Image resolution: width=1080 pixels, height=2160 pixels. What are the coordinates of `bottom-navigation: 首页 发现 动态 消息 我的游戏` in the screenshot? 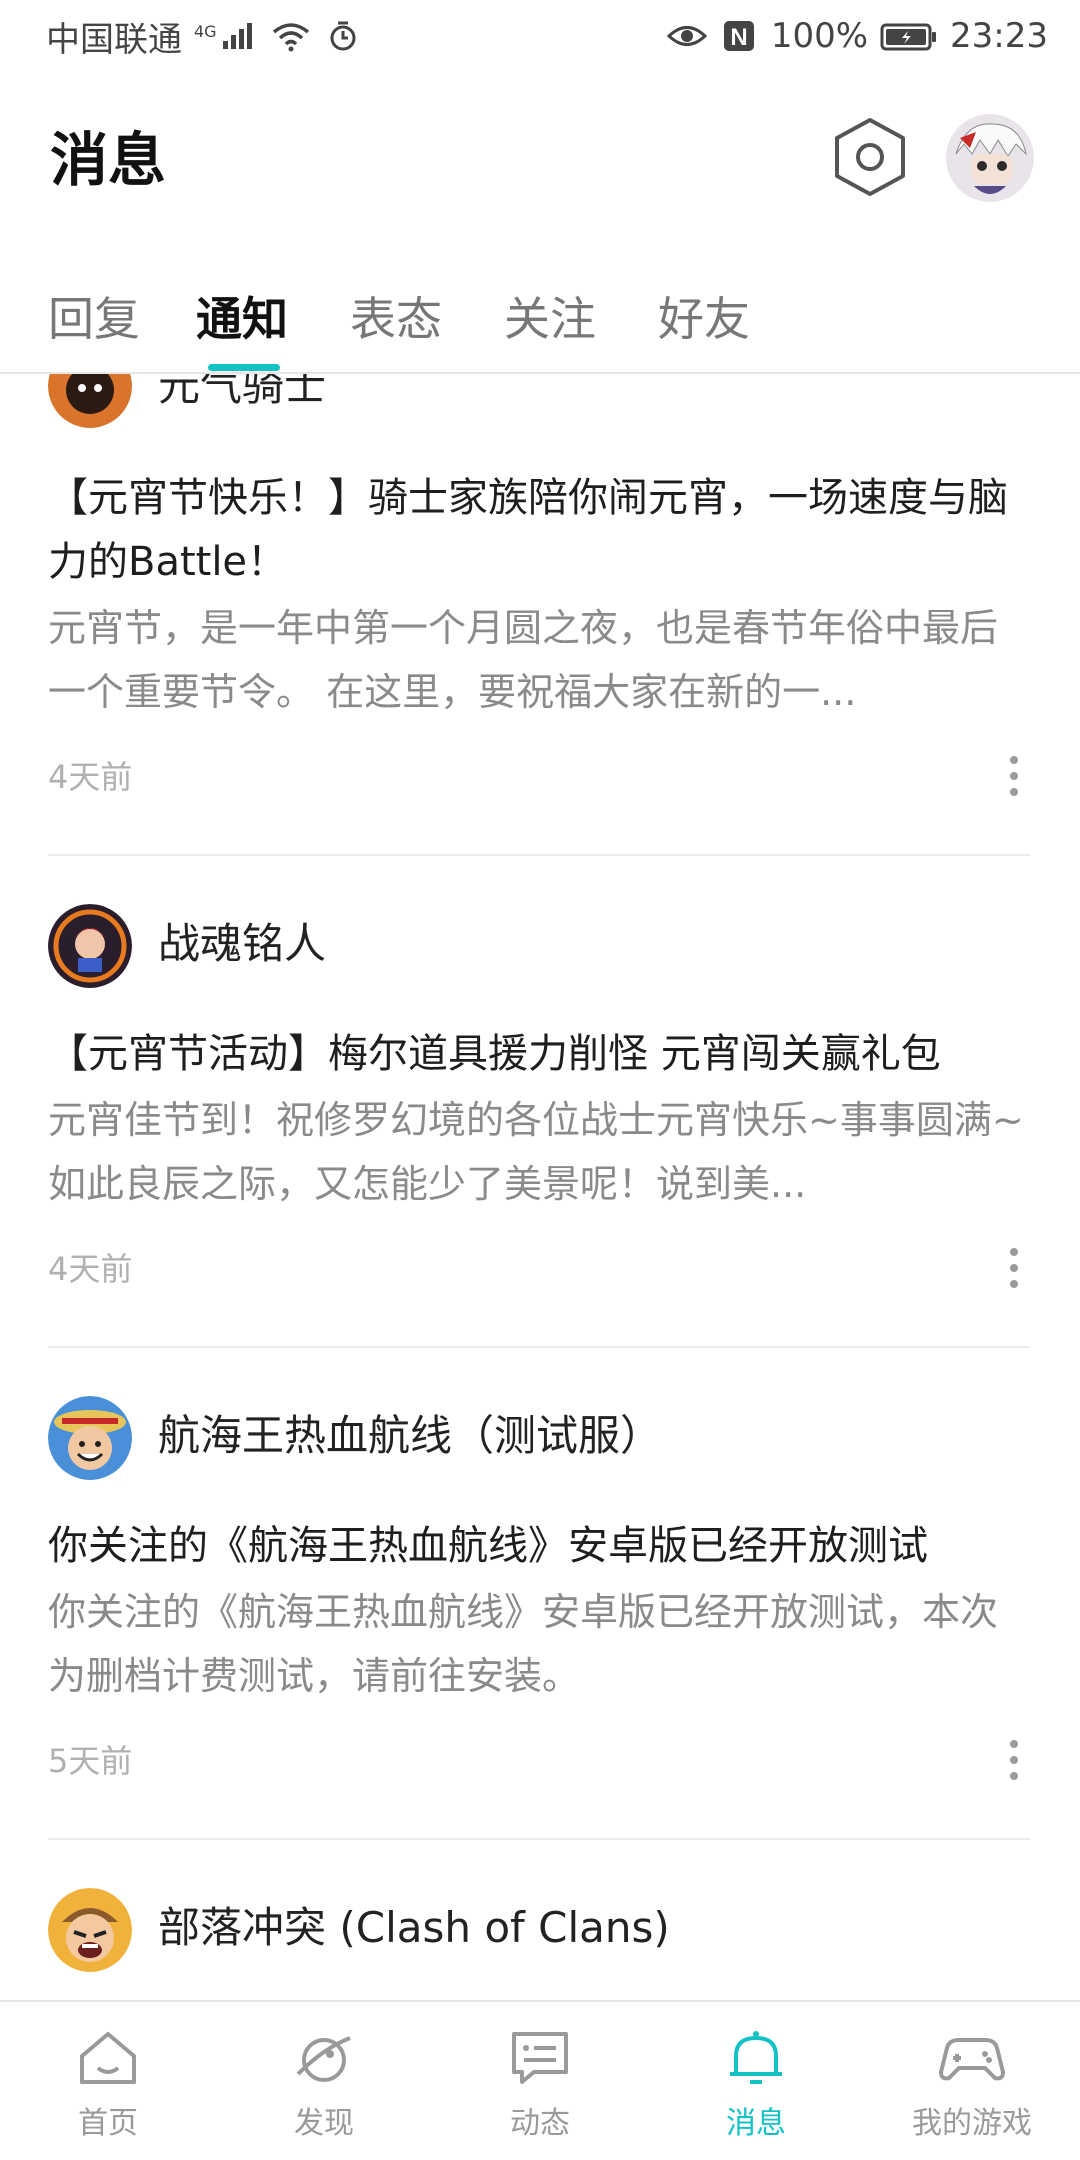 It's located at (540, 2080).